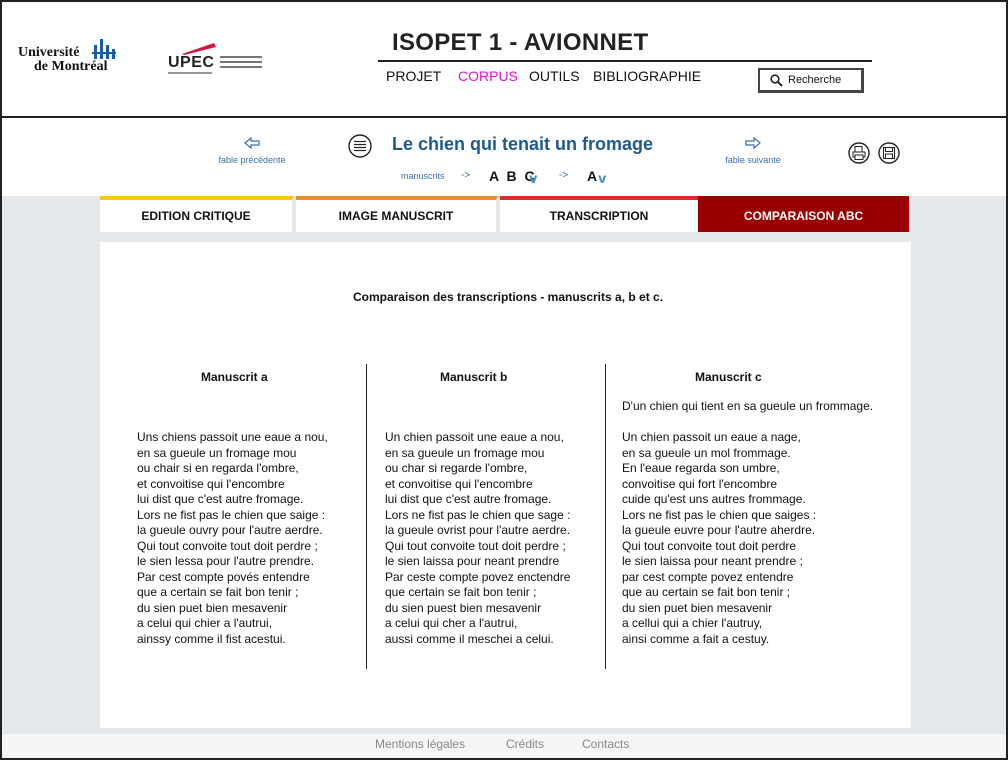  What do you see at coordinates (889, 153) in the screenshot?
I see `save-icon` at bounding box center [889, 153].